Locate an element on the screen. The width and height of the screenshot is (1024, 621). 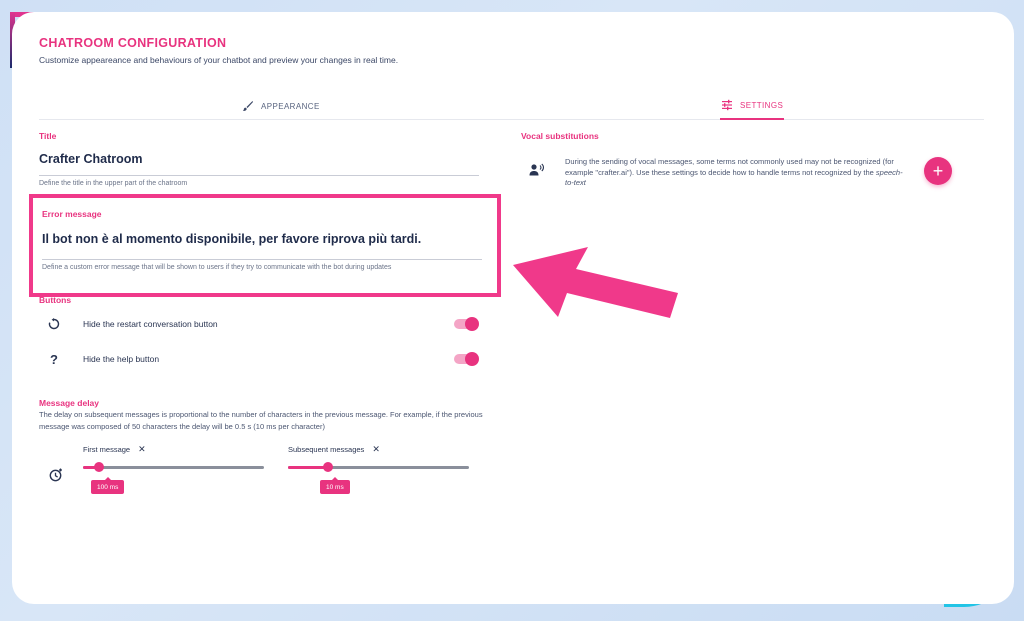
sliders-icon is located at coordinates (727, 105).